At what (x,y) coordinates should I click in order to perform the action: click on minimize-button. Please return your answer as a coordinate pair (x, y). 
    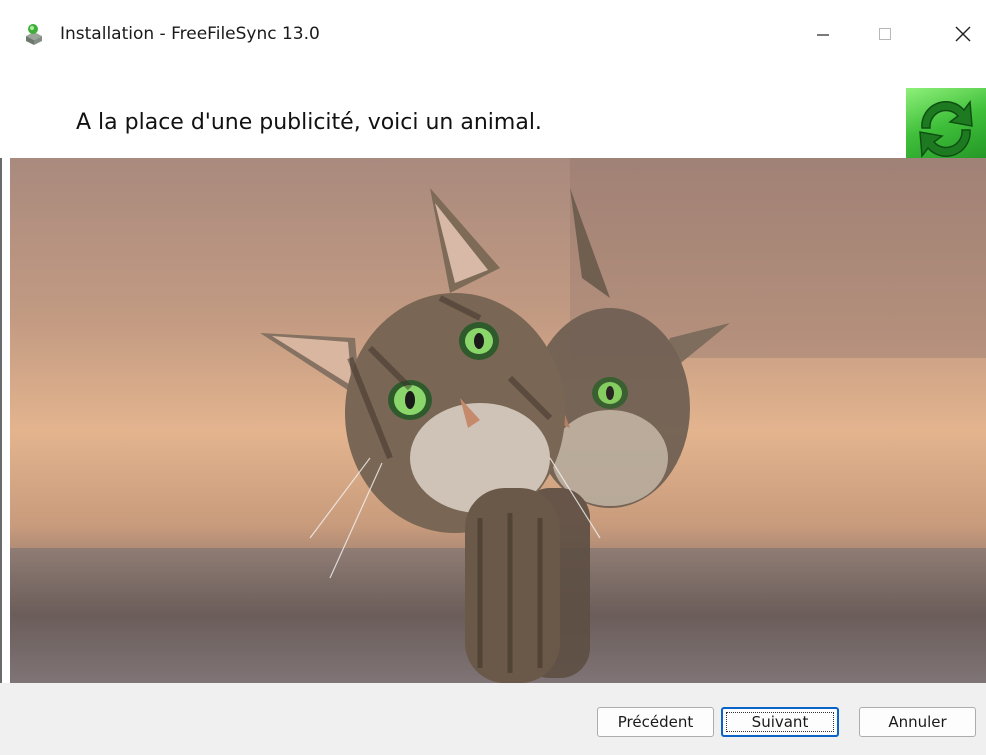
    Looking at the image, I should click on (823, 34).